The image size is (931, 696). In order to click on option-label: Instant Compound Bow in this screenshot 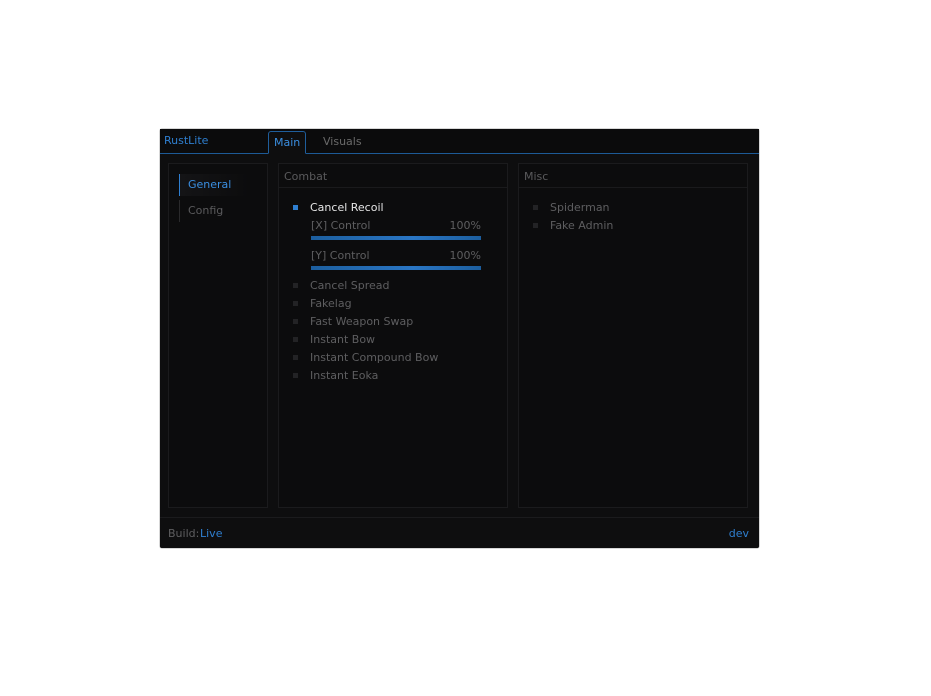, I will do `click(374, 357)`.